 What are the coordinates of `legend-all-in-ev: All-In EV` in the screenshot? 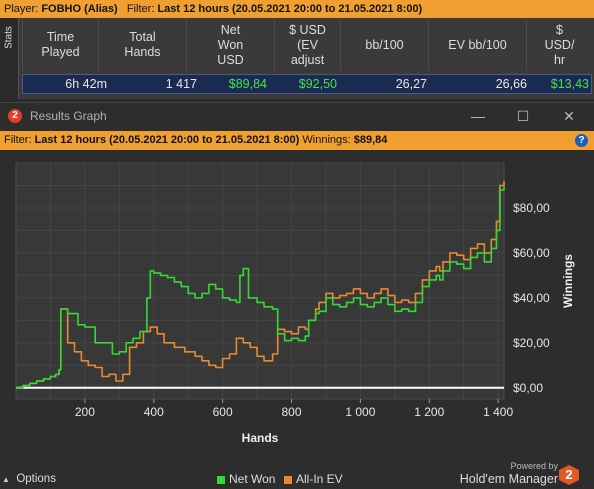 It's located at (313, 479).